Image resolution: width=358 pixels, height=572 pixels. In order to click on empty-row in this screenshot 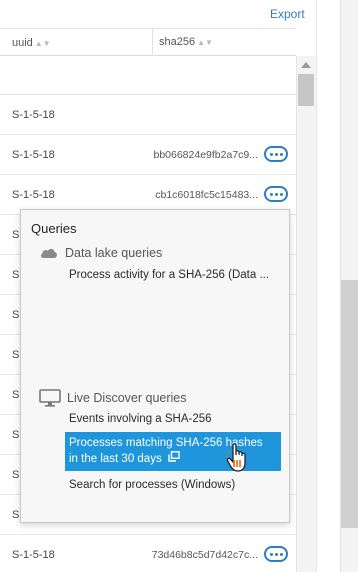, I will do `click(148, 75)`.